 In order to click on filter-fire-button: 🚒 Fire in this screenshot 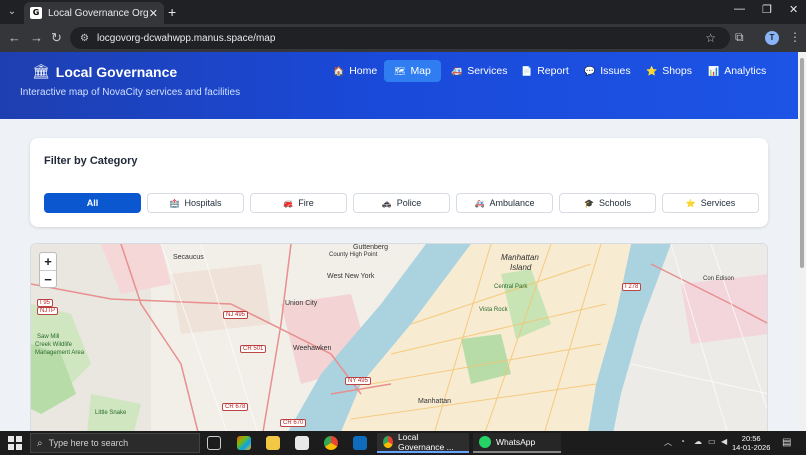, I will do `click(298, 203)`.